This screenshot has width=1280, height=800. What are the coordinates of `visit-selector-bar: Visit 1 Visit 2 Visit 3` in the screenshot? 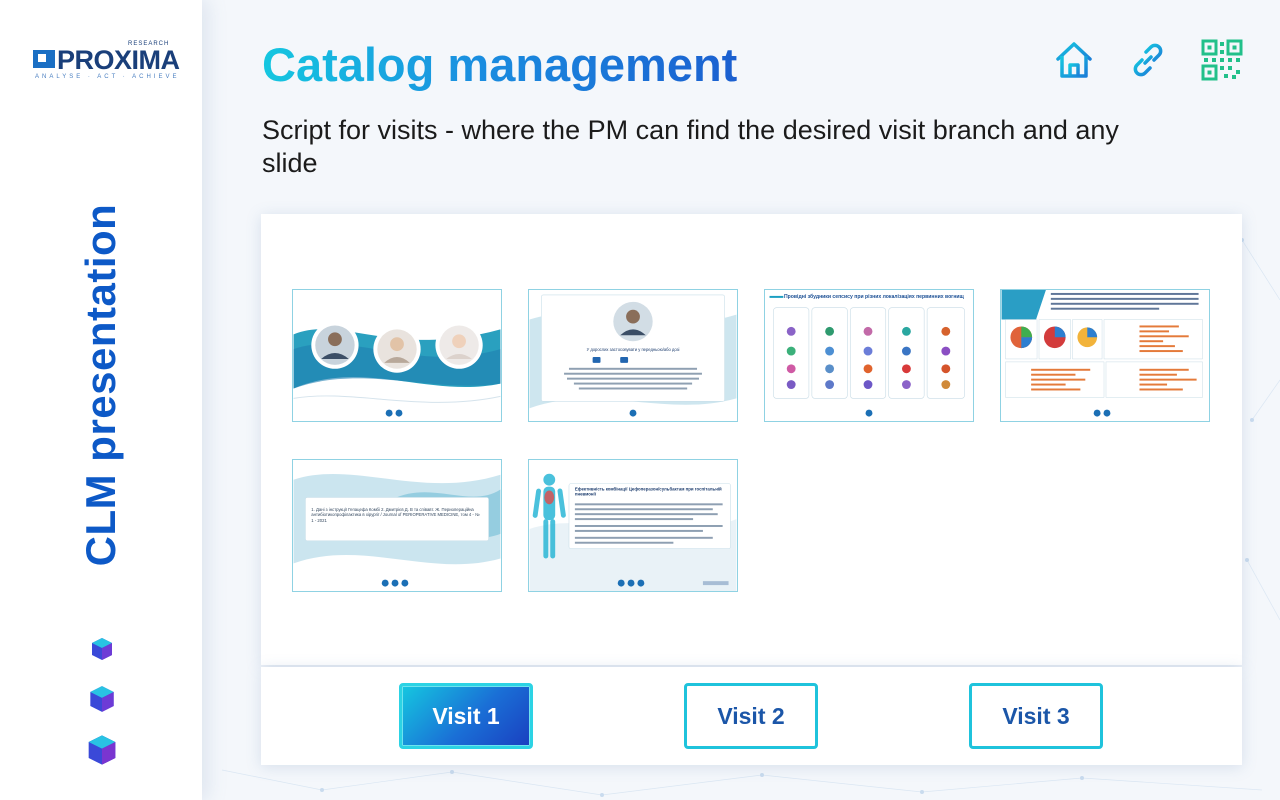 It's located at (751, 716).